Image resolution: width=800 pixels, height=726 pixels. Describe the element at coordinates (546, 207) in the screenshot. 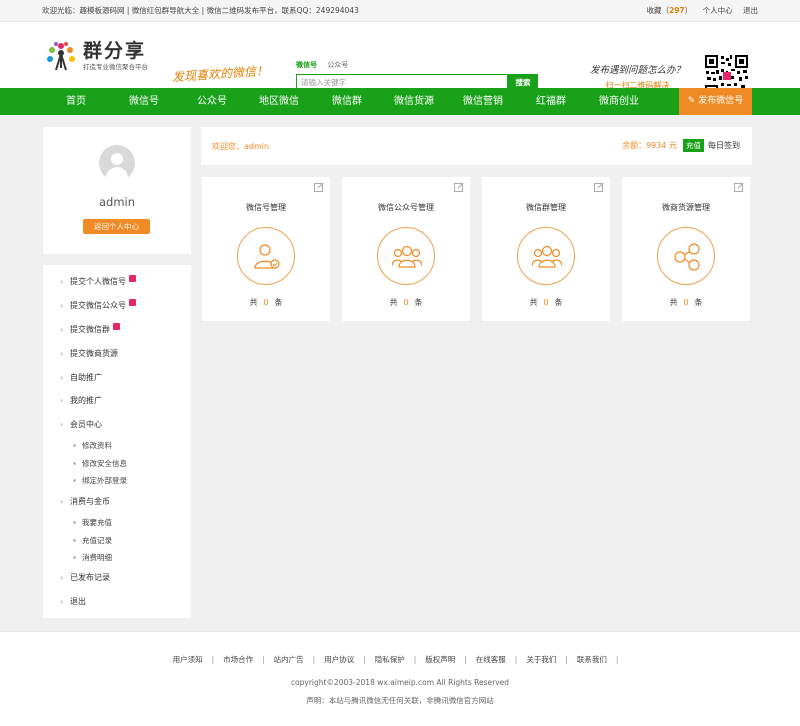

I see `card-title: 微信群管理` at that location.